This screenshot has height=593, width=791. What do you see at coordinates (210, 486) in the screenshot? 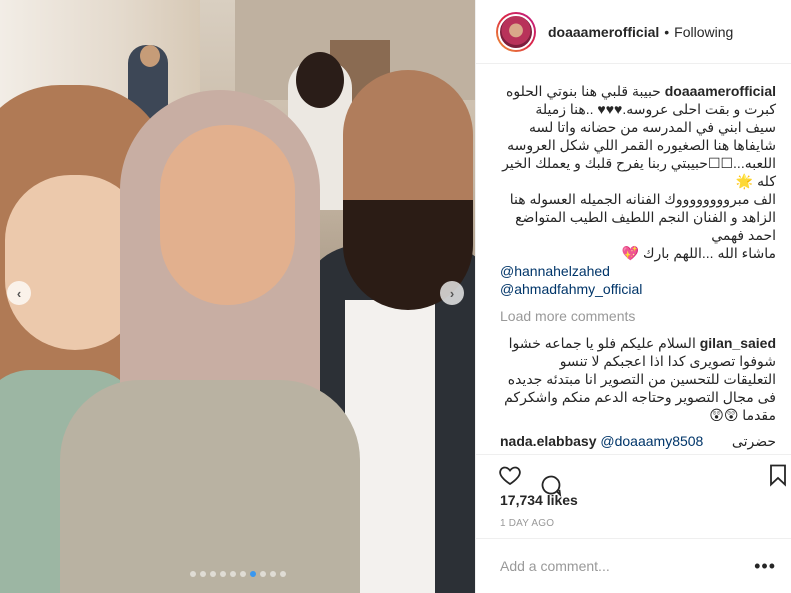
I see `woman-dress` at bounding box center [210, 486].